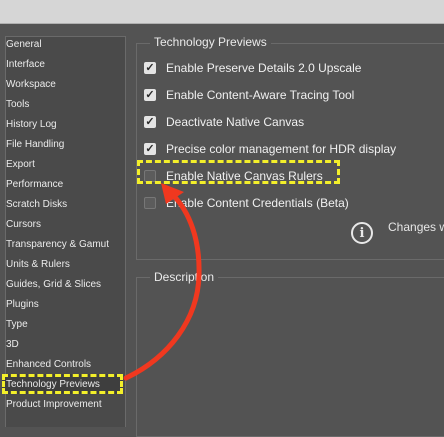 The image size is (444, 437). I want to click on curved-arrow-icon, so click(162, 282).